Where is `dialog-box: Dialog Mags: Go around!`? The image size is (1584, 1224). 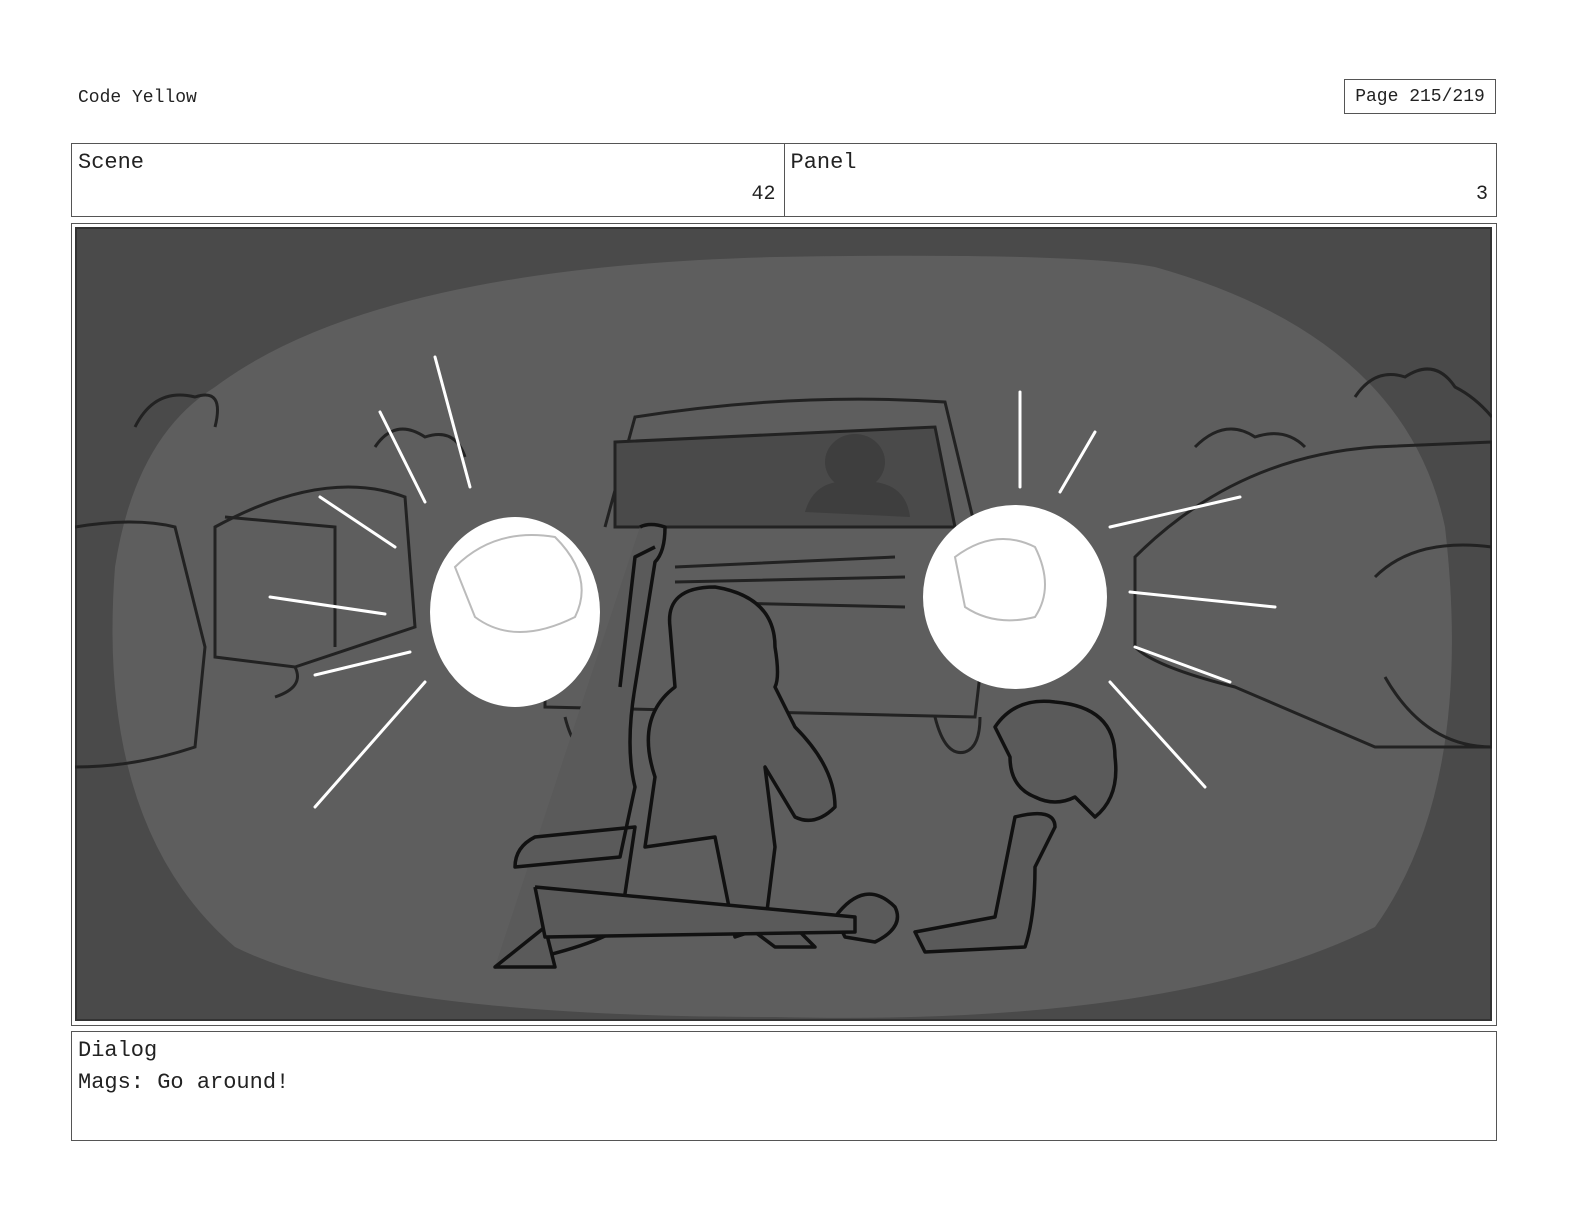
dialog-box: Dialog Mags: Go around! is located at coordinates (784, 1086).